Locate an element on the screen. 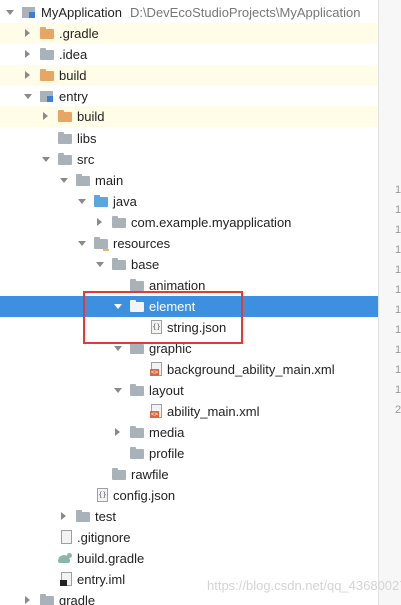  tree-row-media: media is located at coordinates (189, 432).